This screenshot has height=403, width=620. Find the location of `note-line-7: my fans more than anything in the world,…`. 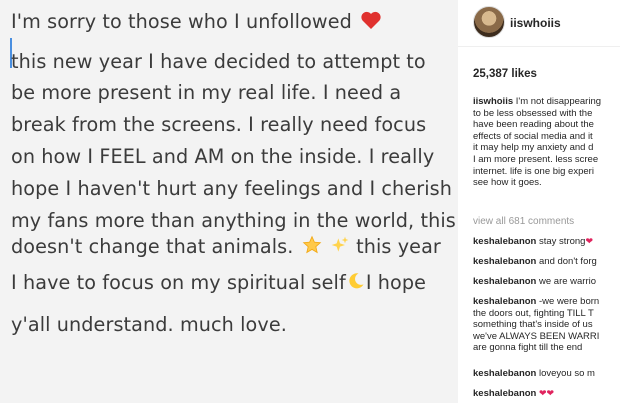

note-line-7: my fans more than anything in the world,… is located at coordinates (233, 220).